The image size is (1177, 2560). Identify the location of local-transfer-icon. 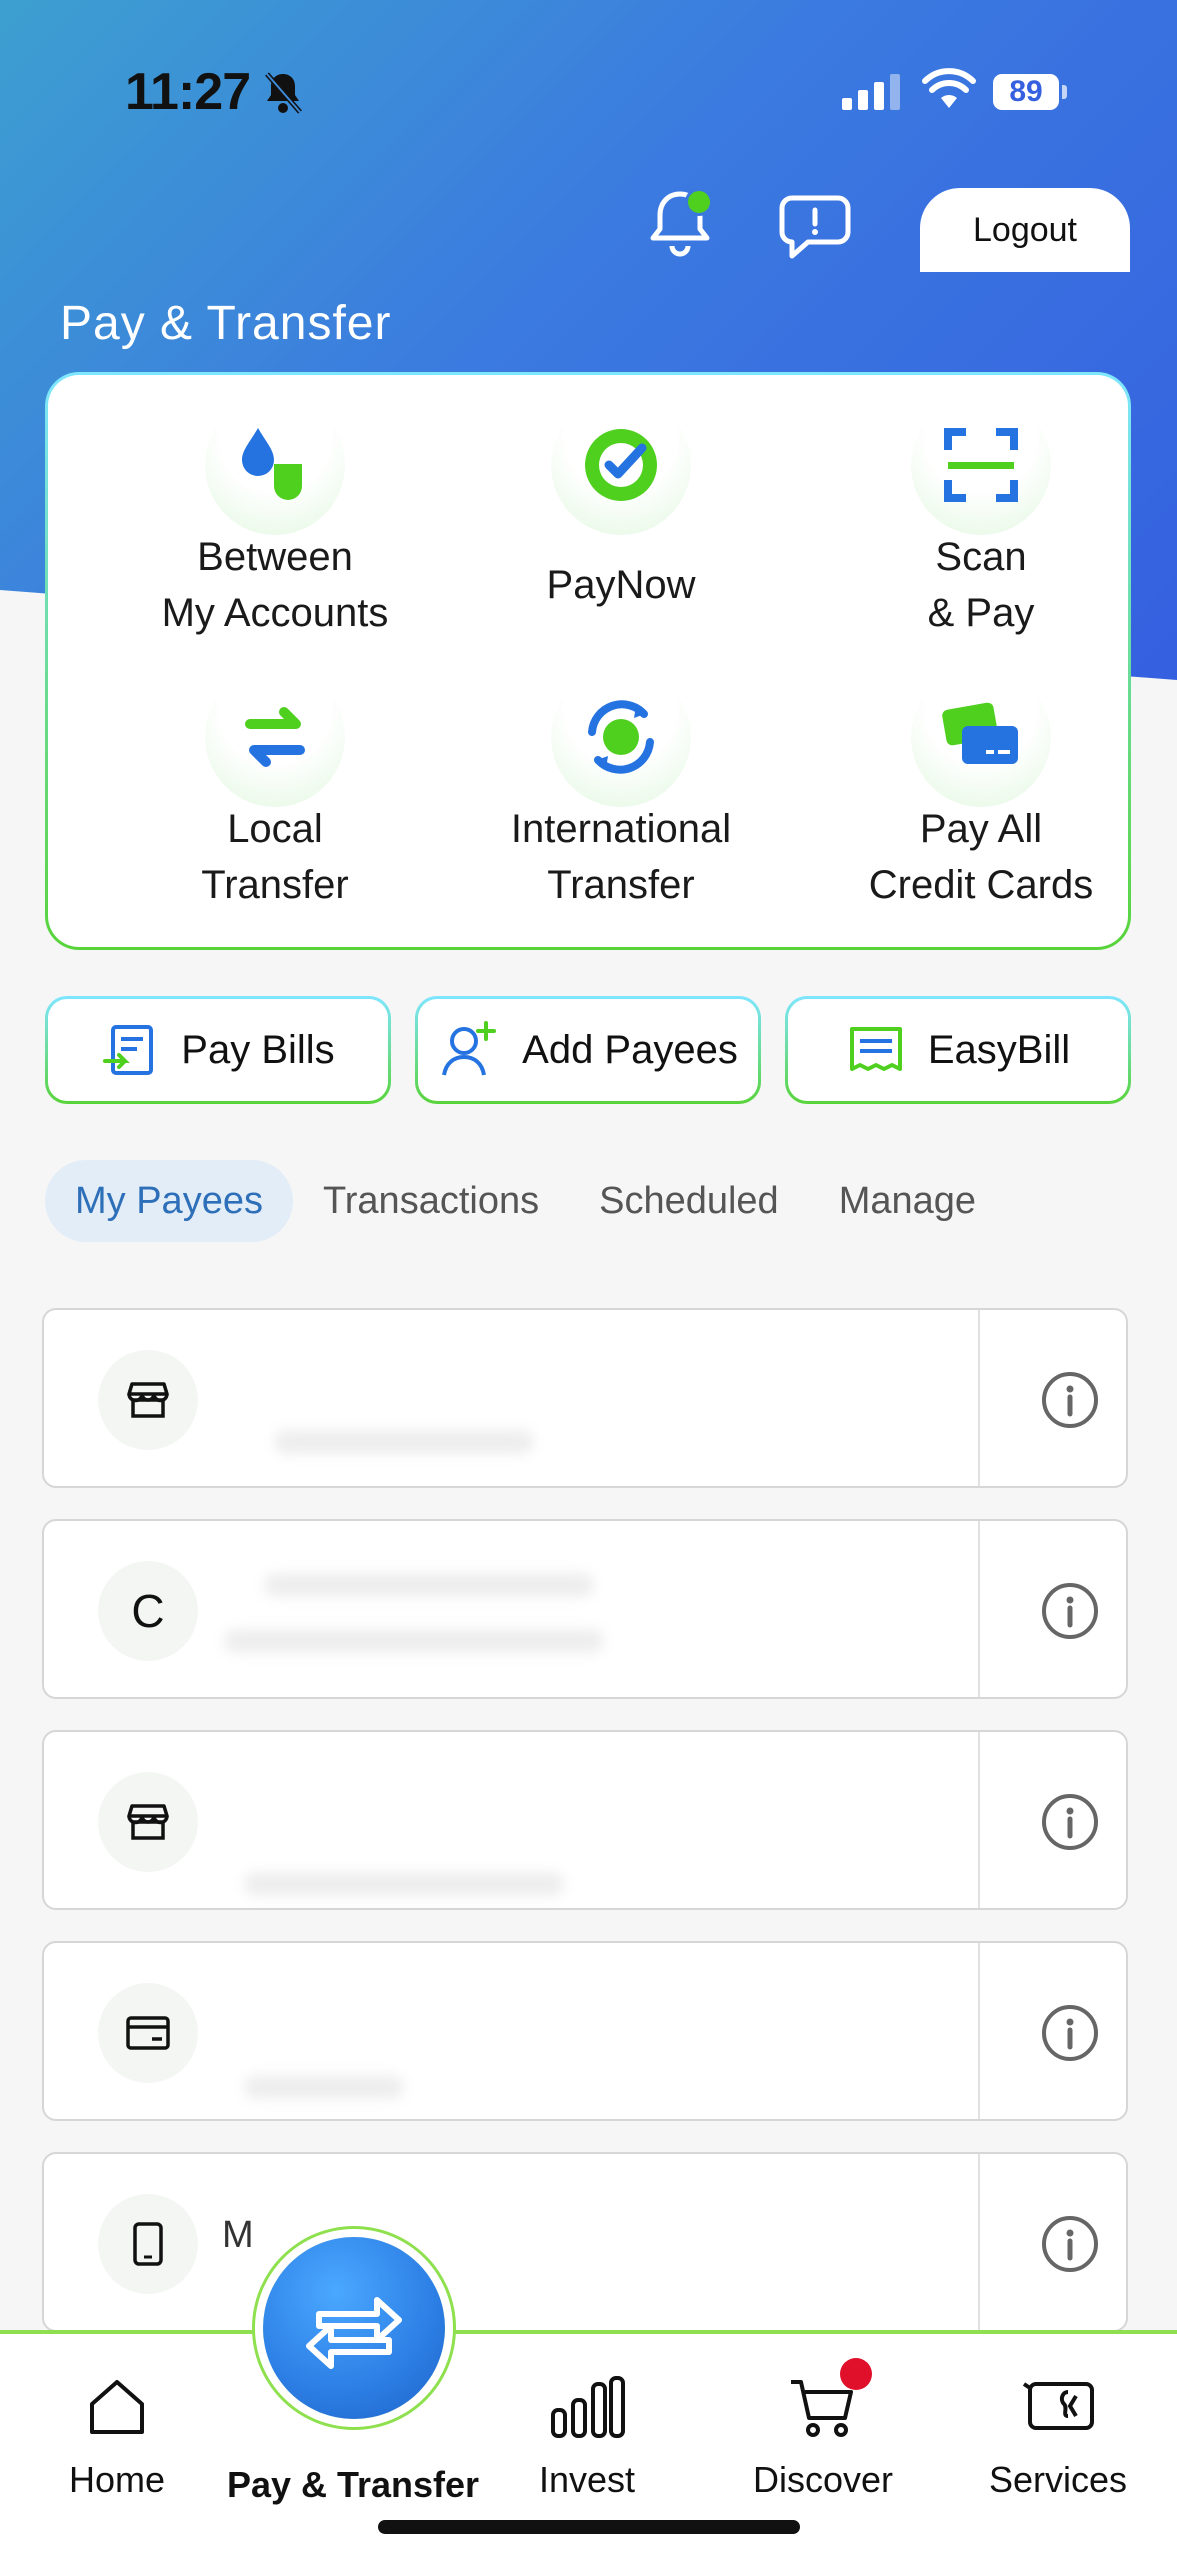
(275, 737).